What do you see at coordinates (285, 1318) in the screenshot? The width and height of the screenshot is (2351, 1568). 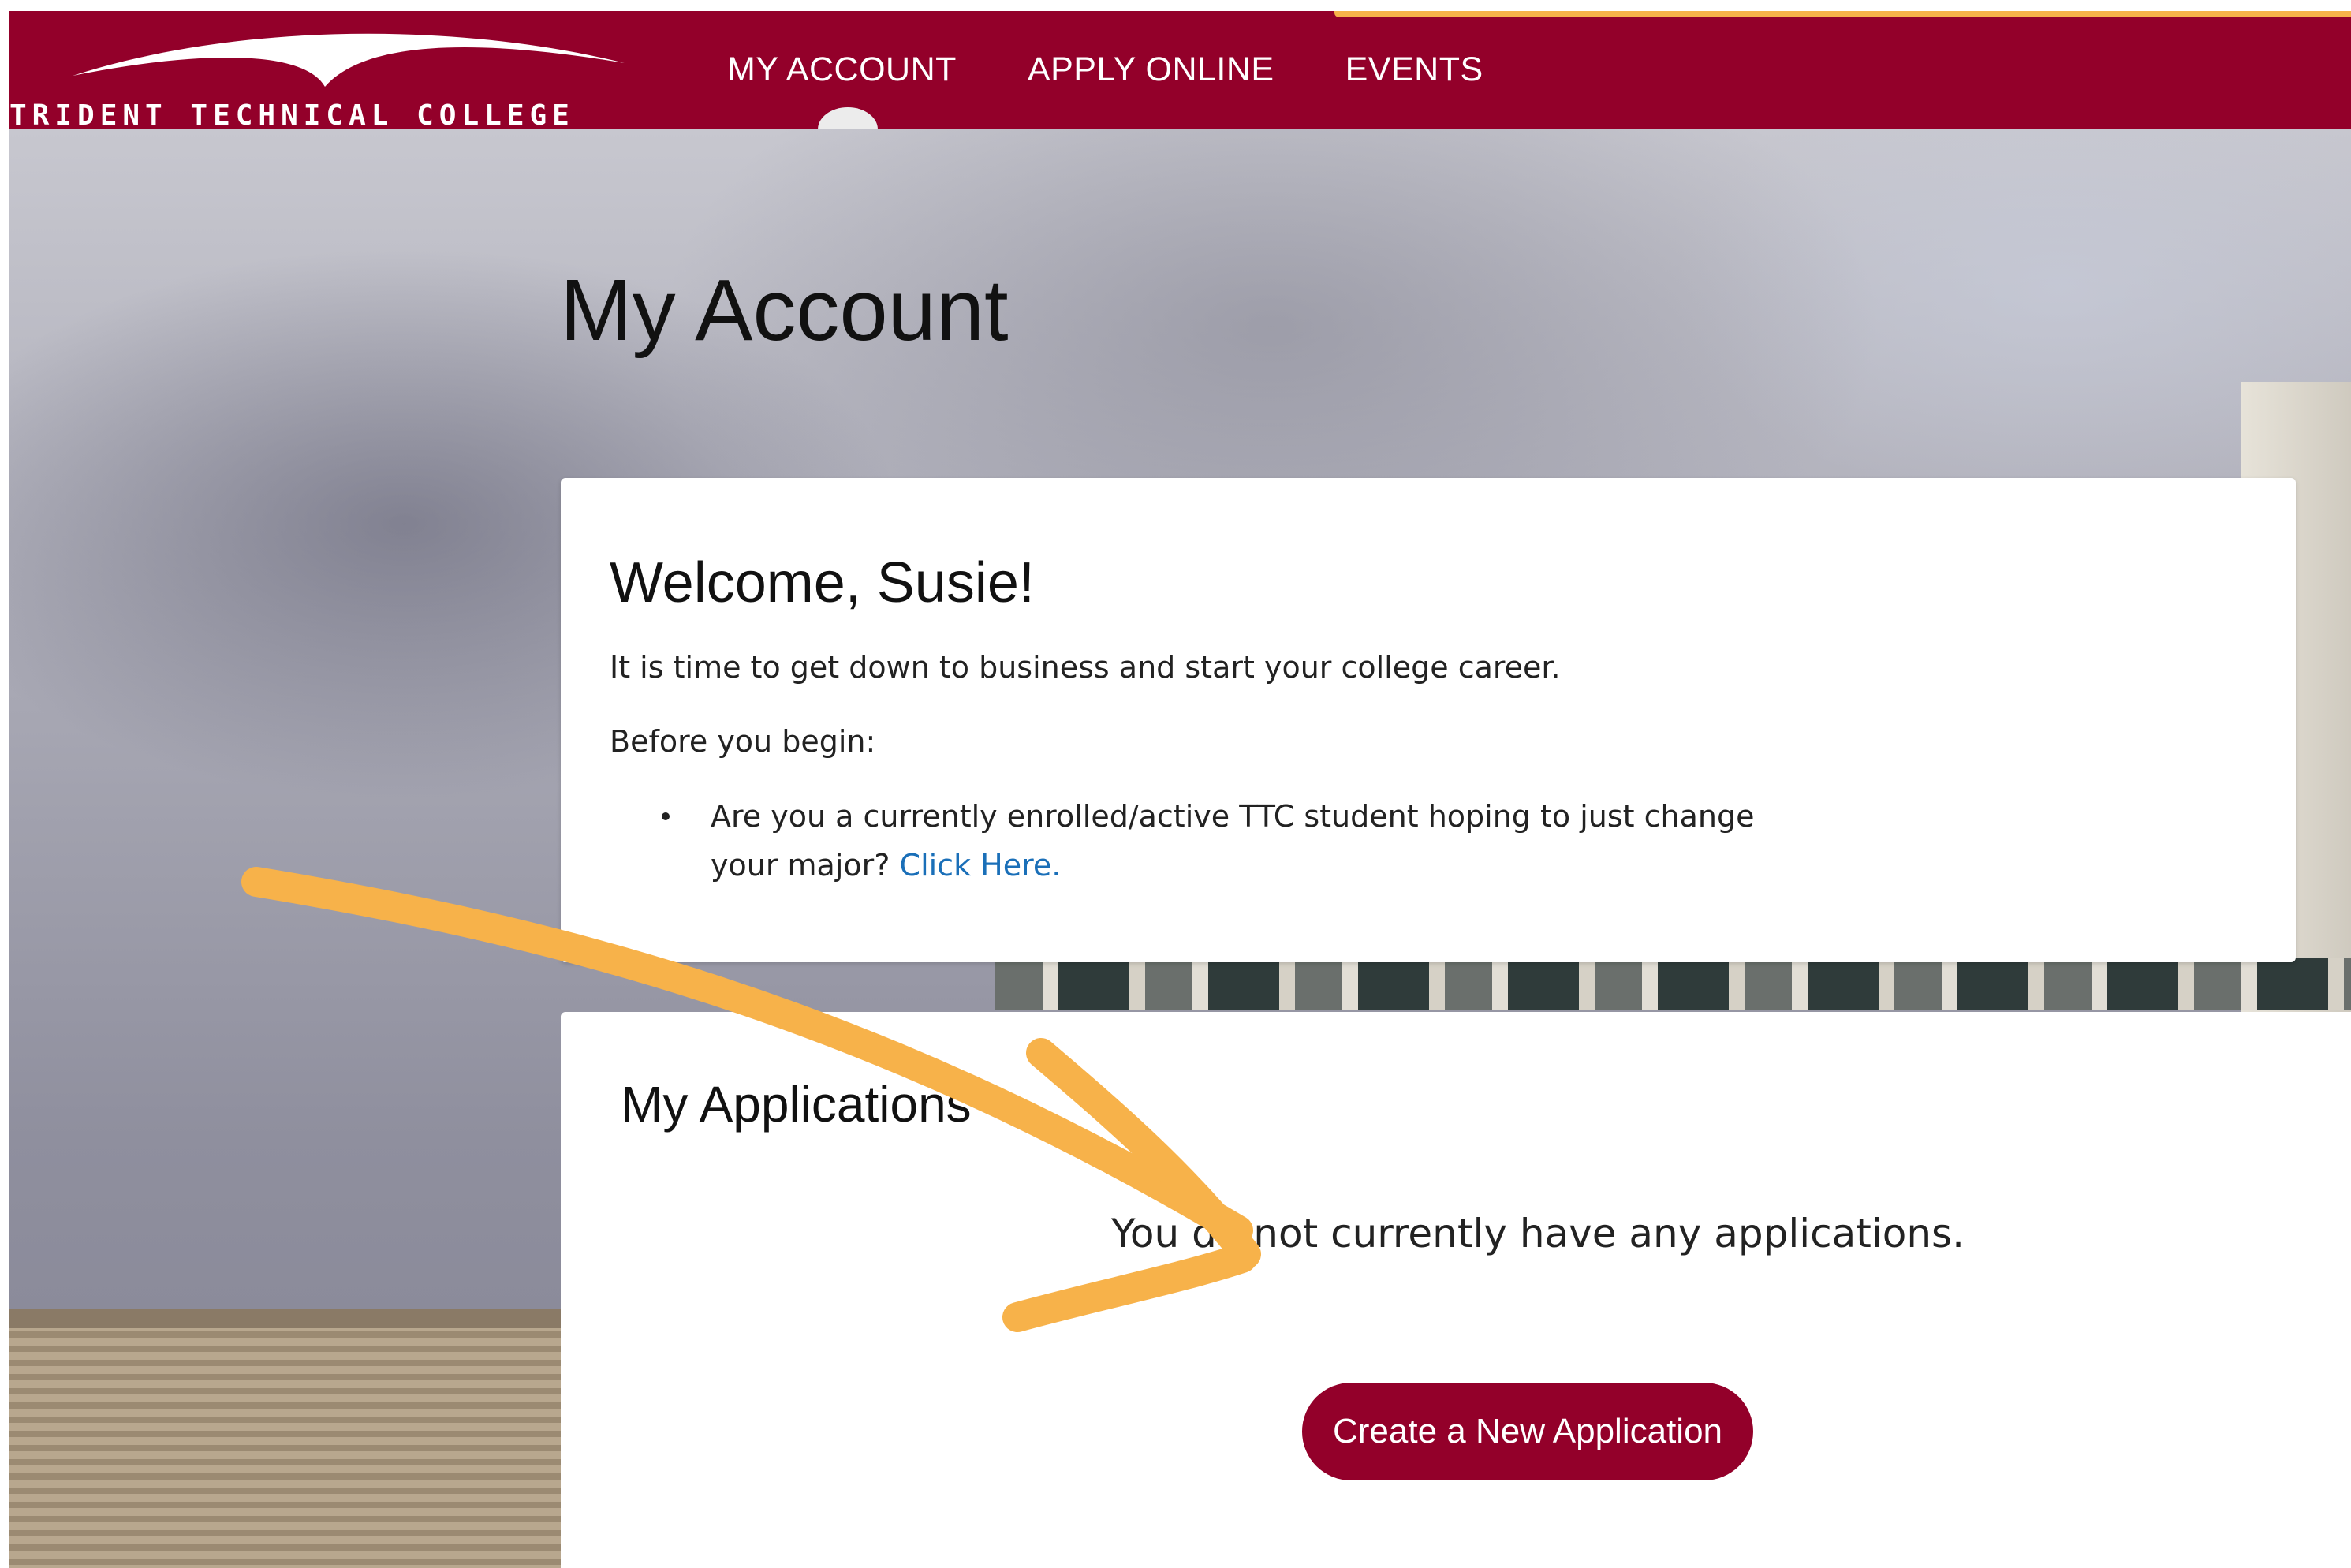 I see `building-roofline` at bounding box center [285, 1318].